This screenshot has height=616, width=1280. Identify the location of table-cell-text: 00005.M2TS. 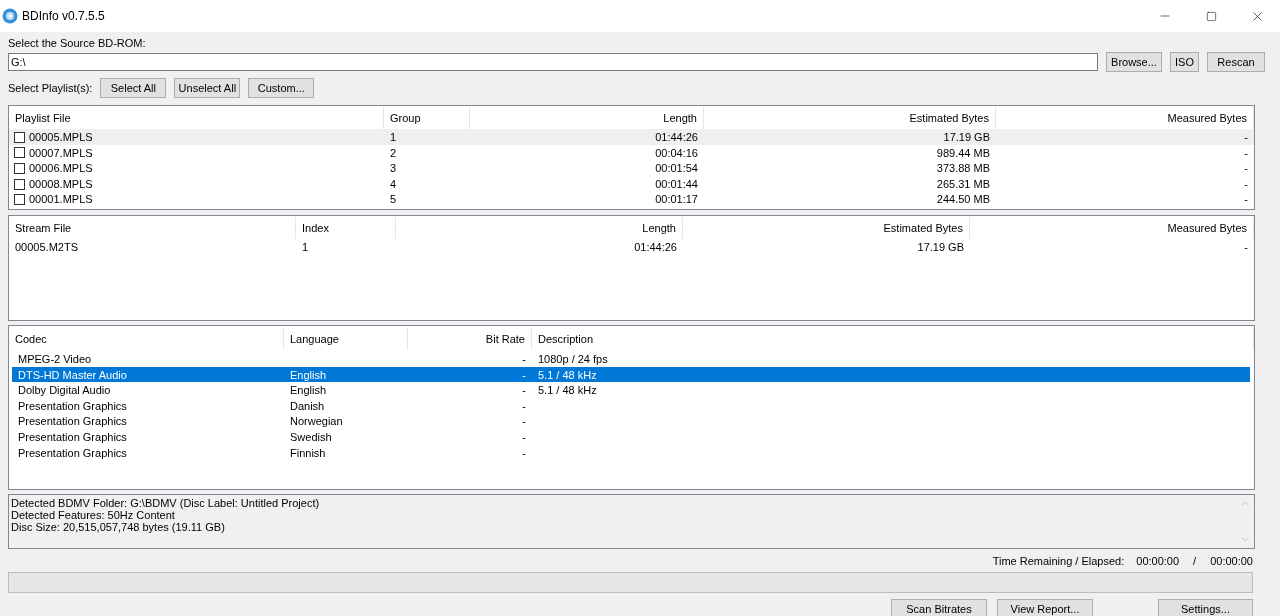
(46, 247).